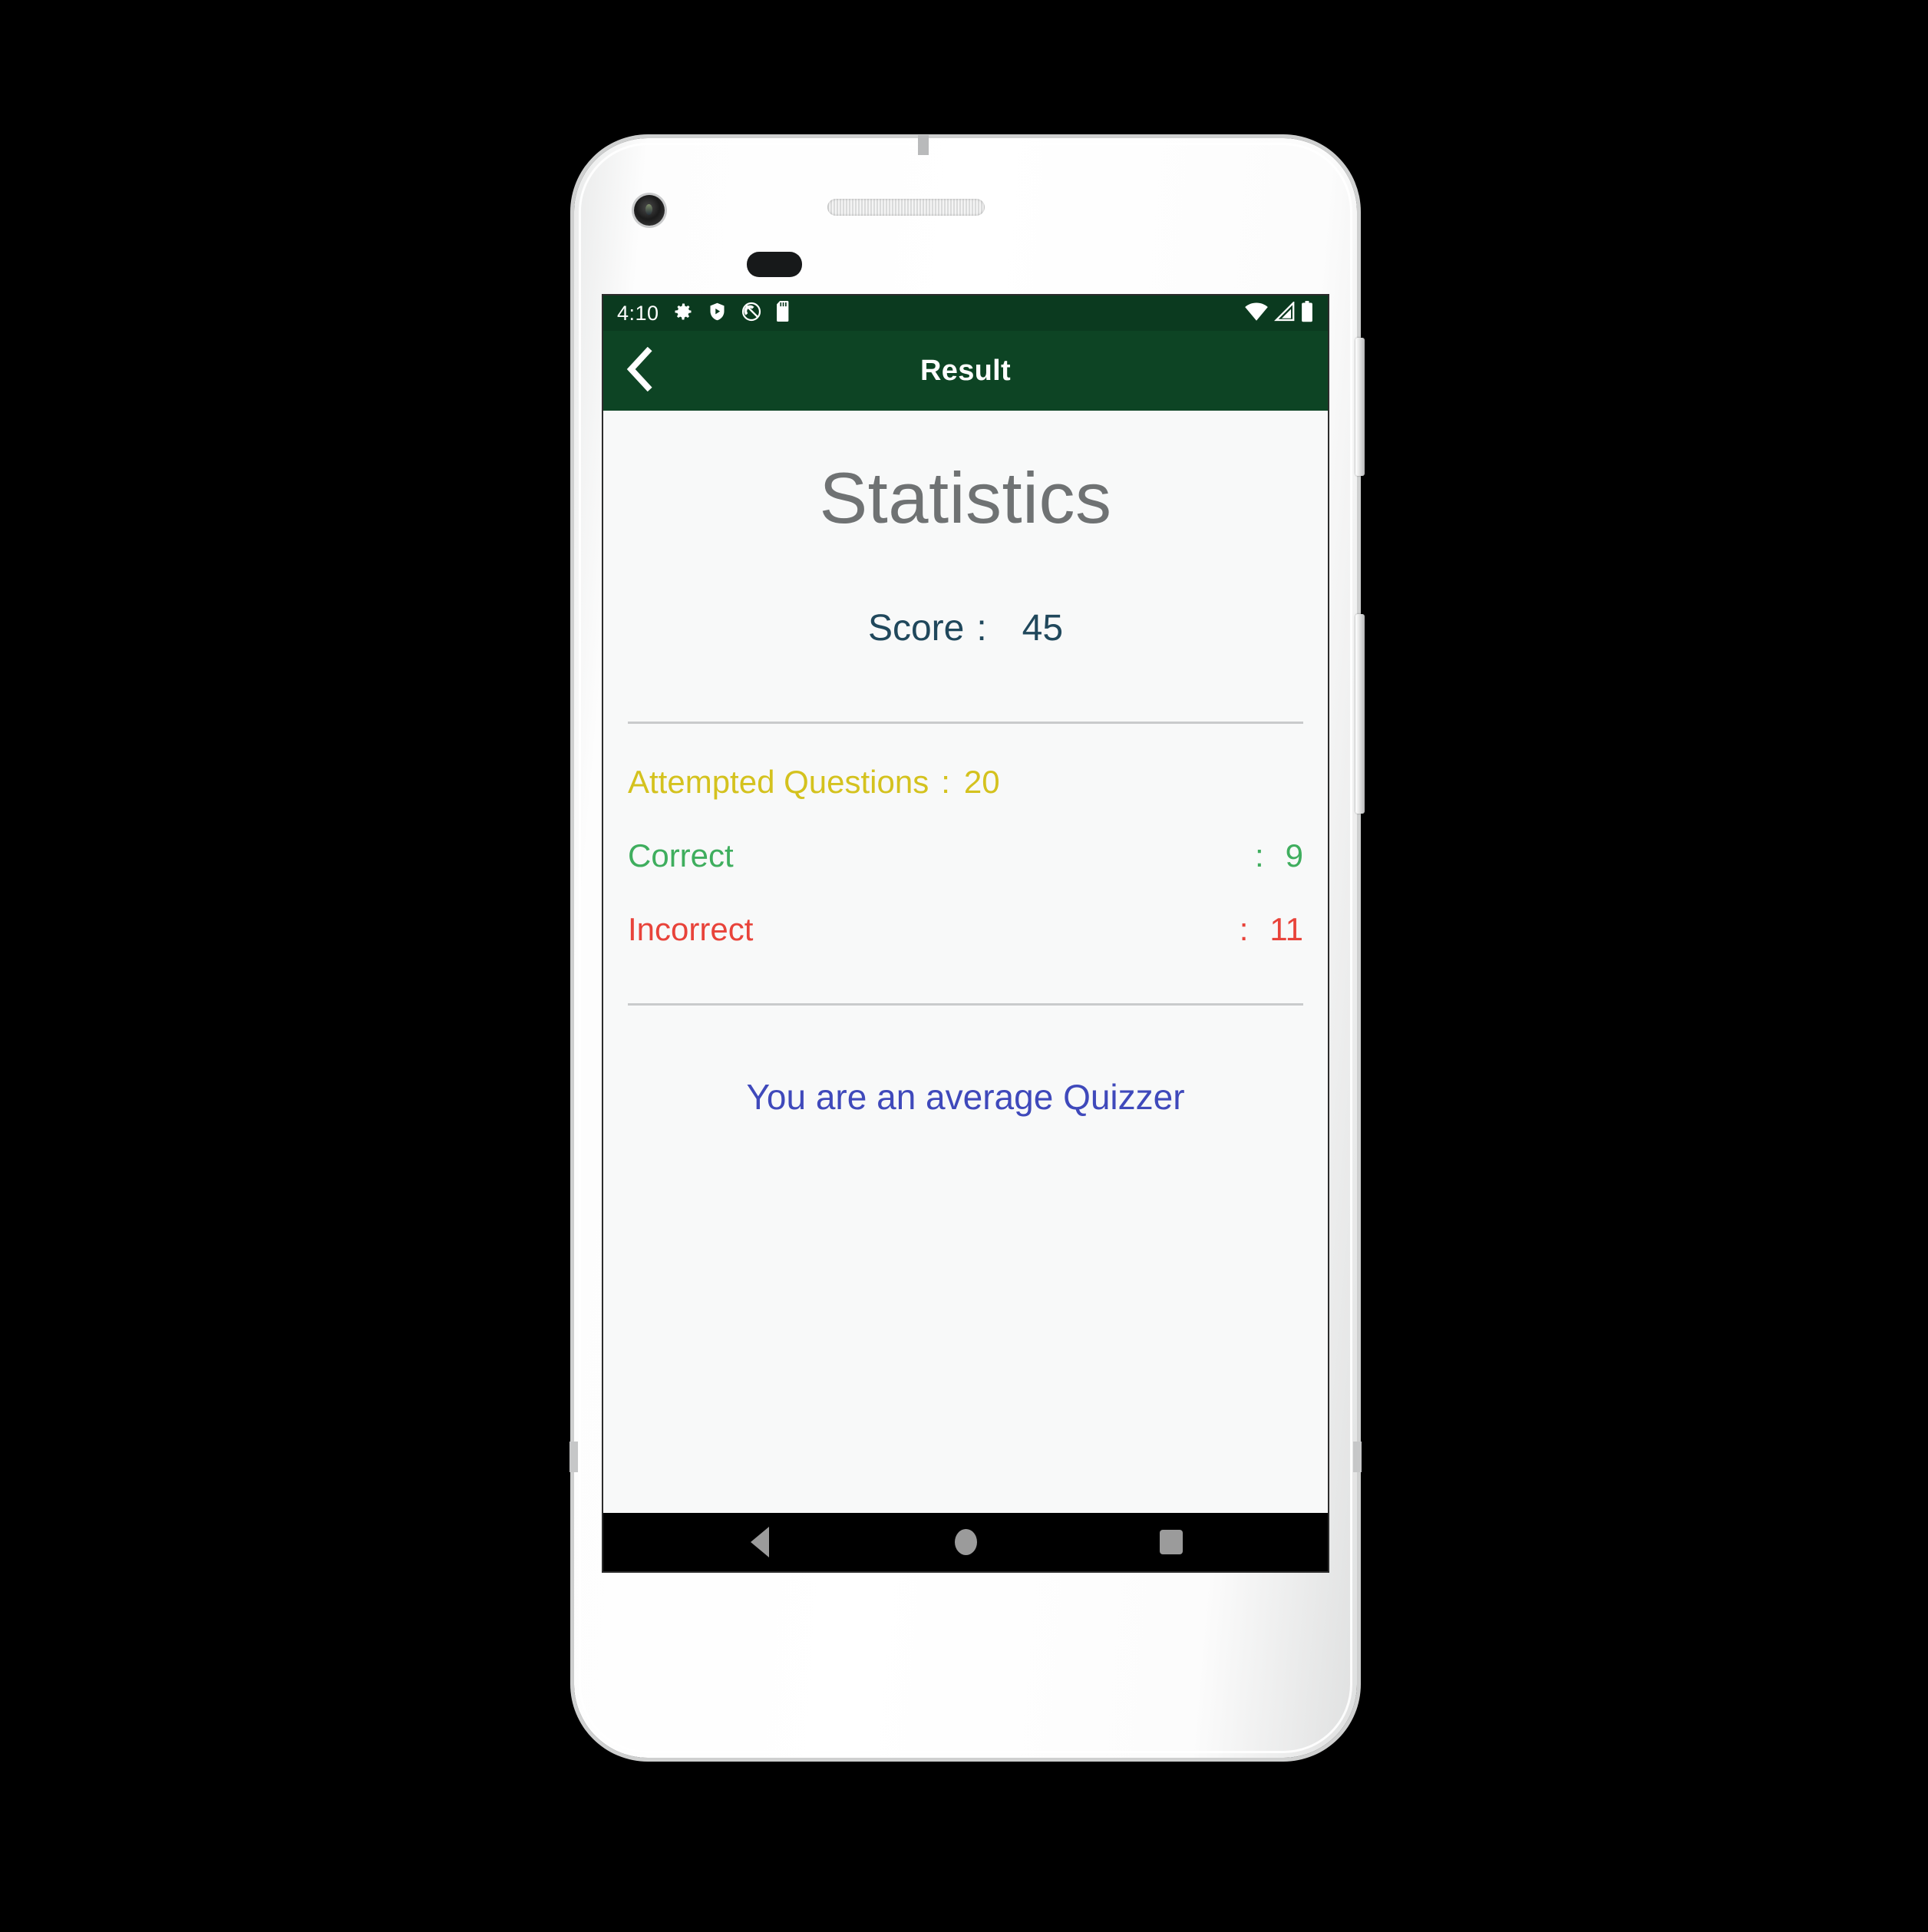 This screenshot has width=1928, height=1932. Describe the element at coordinates (982, 781) in the screenshot. I see `stat-value-attempted-questions: 20` at that location.